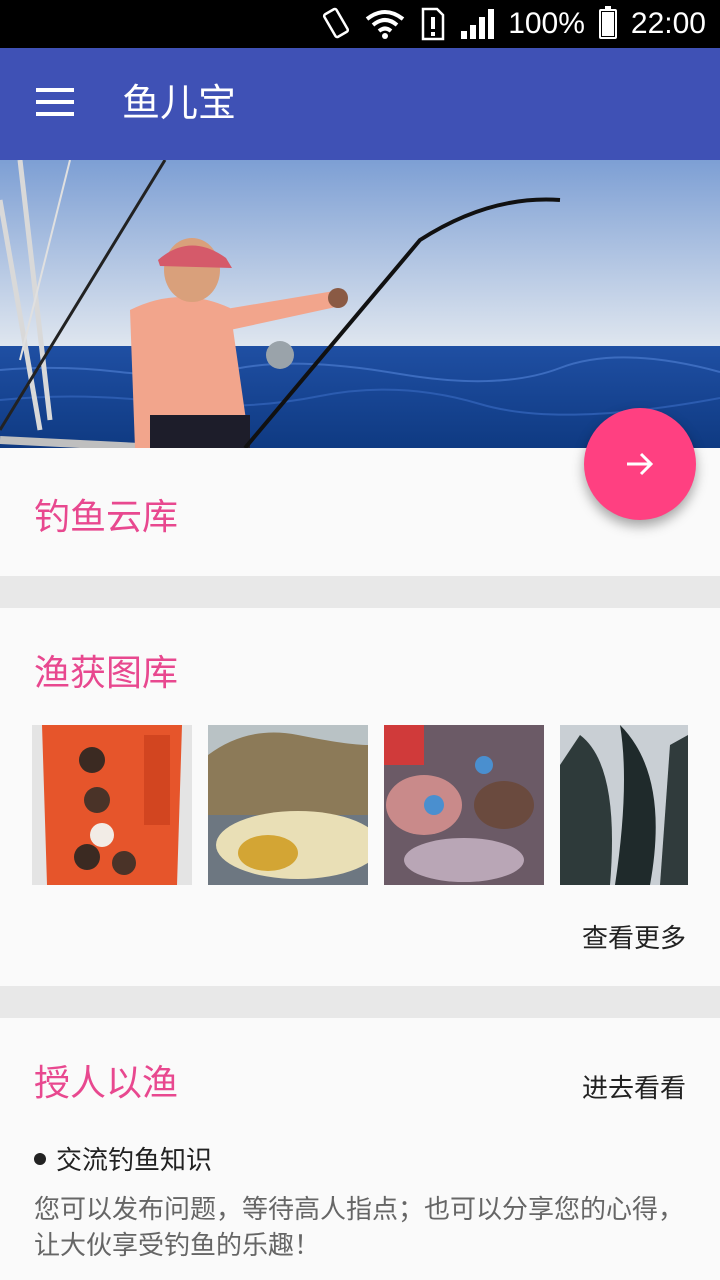 This screenshot has height=1280, width=720. Describe the element at coordinates (134, 1161) in the screenshot. I see `bullet-text: 交流钓鱼知识` at that location.